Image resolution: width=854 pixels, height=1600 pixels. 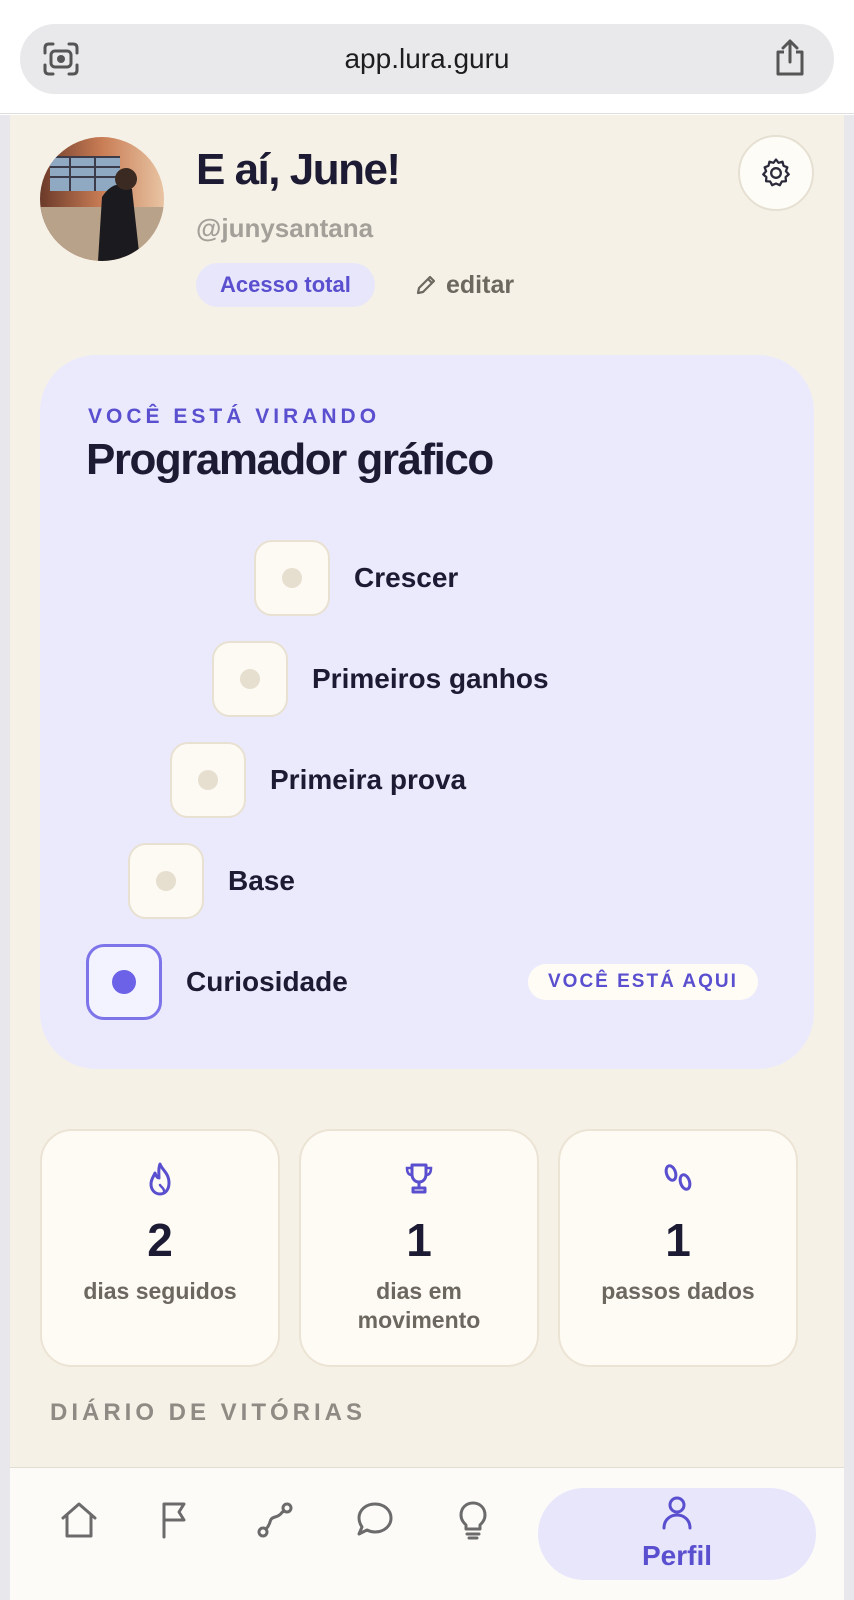 What do you see at coordinates (678, 1177) in the screenshot?
I see `footprints-icon` at bounding box center [678, 1177].